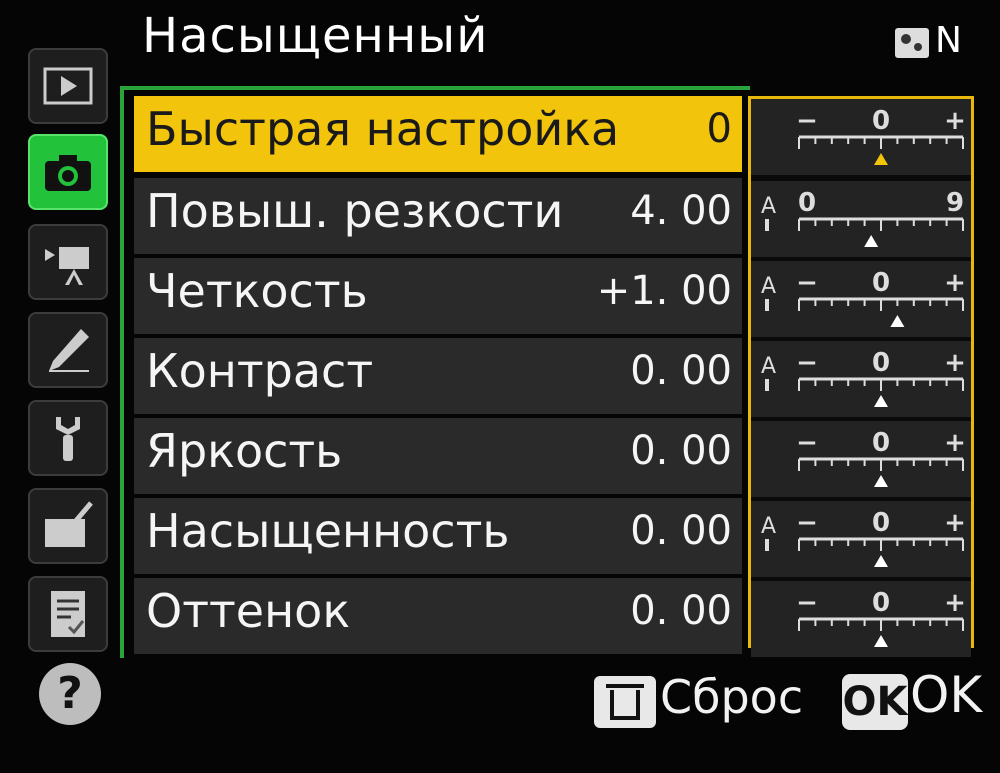 The height and width of the screenshot is (773, 1000). I want to click on help-button: ?, so click(70, 694).